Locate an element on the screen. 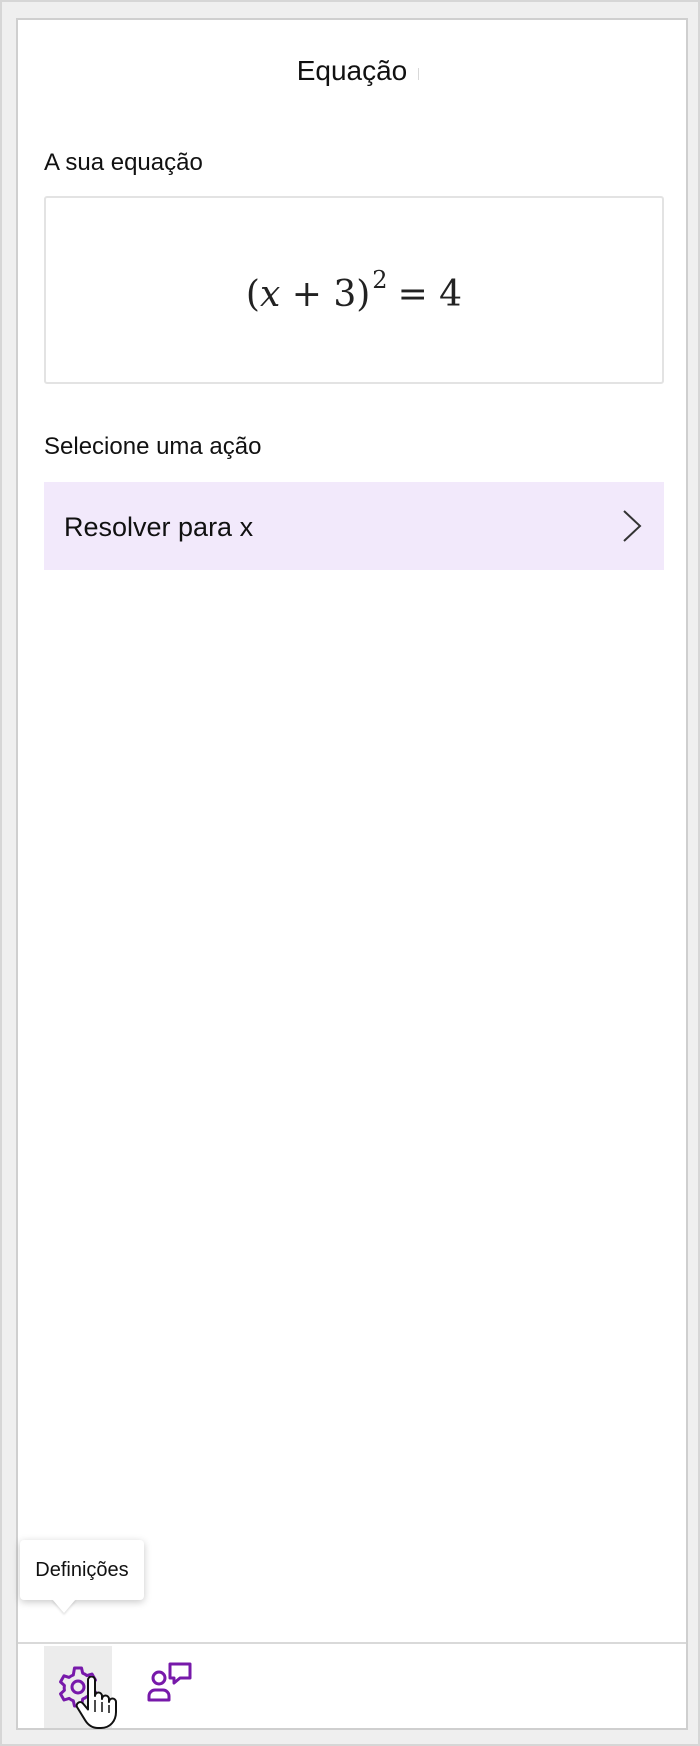 This screenshot has width=700, height=1746. equation-close-paren: ) is located at coordinates (363, 294).